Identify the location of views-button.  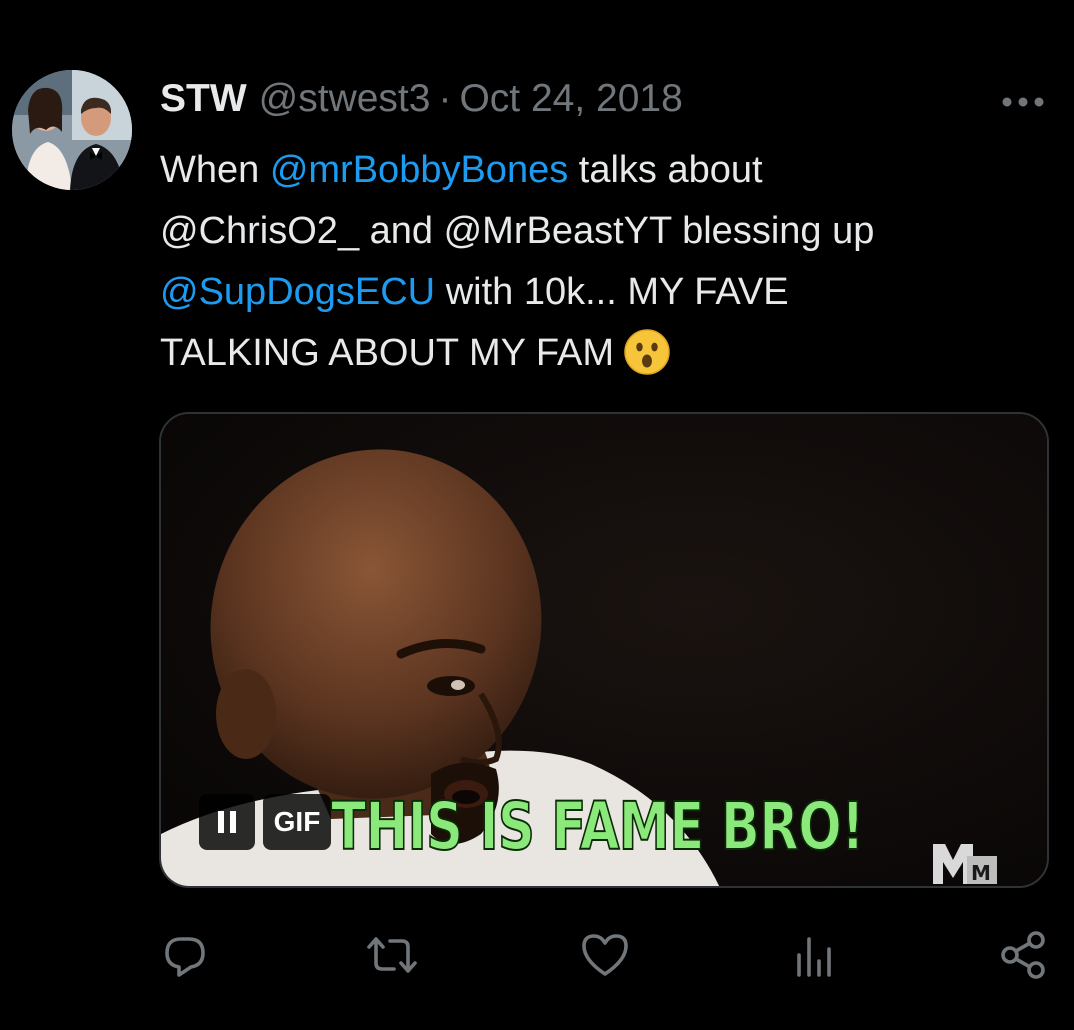
(814, 955).